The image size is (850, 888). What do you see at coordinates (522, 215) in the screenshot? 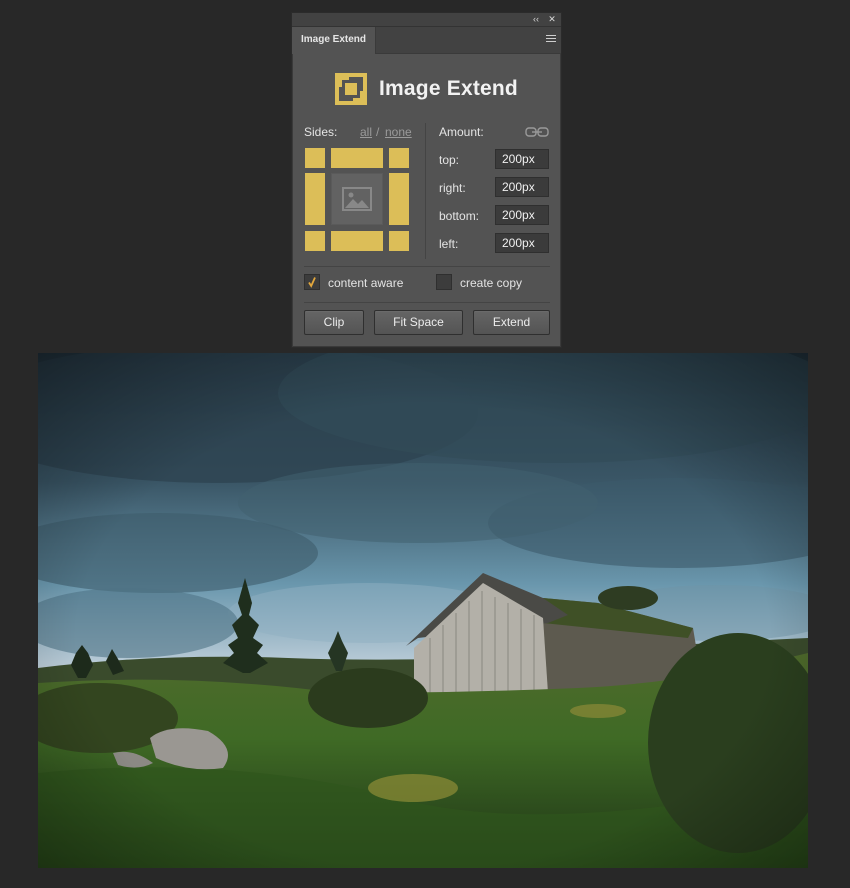
I see `bottom-amount-input` at bounding box center [522, 215].